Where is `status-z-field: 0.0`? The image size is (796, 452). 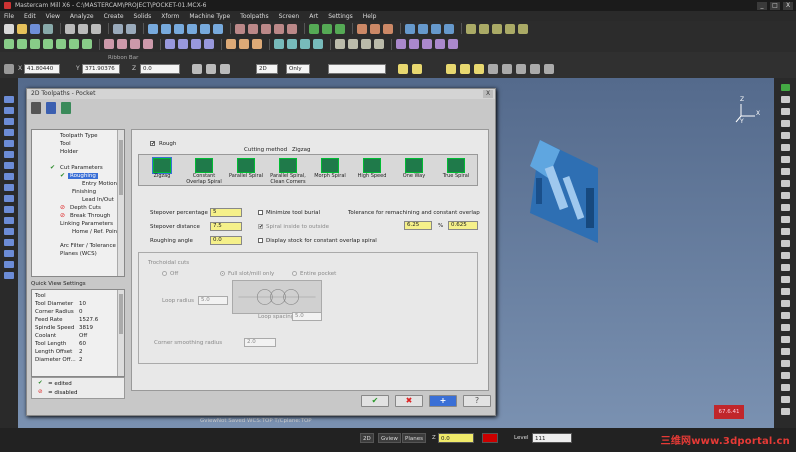
status-z-field: 0.0 is located at coordinates (456, 438).